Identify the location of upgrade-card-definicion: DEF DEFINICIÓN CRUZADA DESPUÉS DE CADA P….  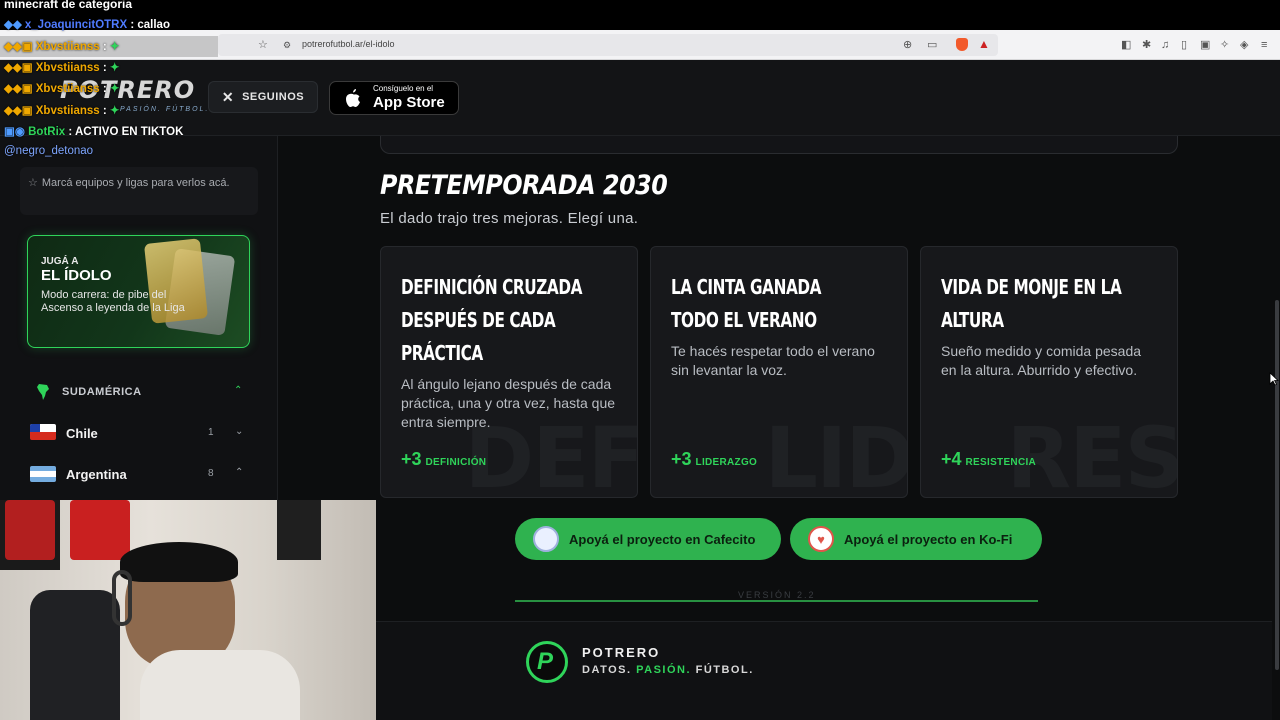
(509, 372).